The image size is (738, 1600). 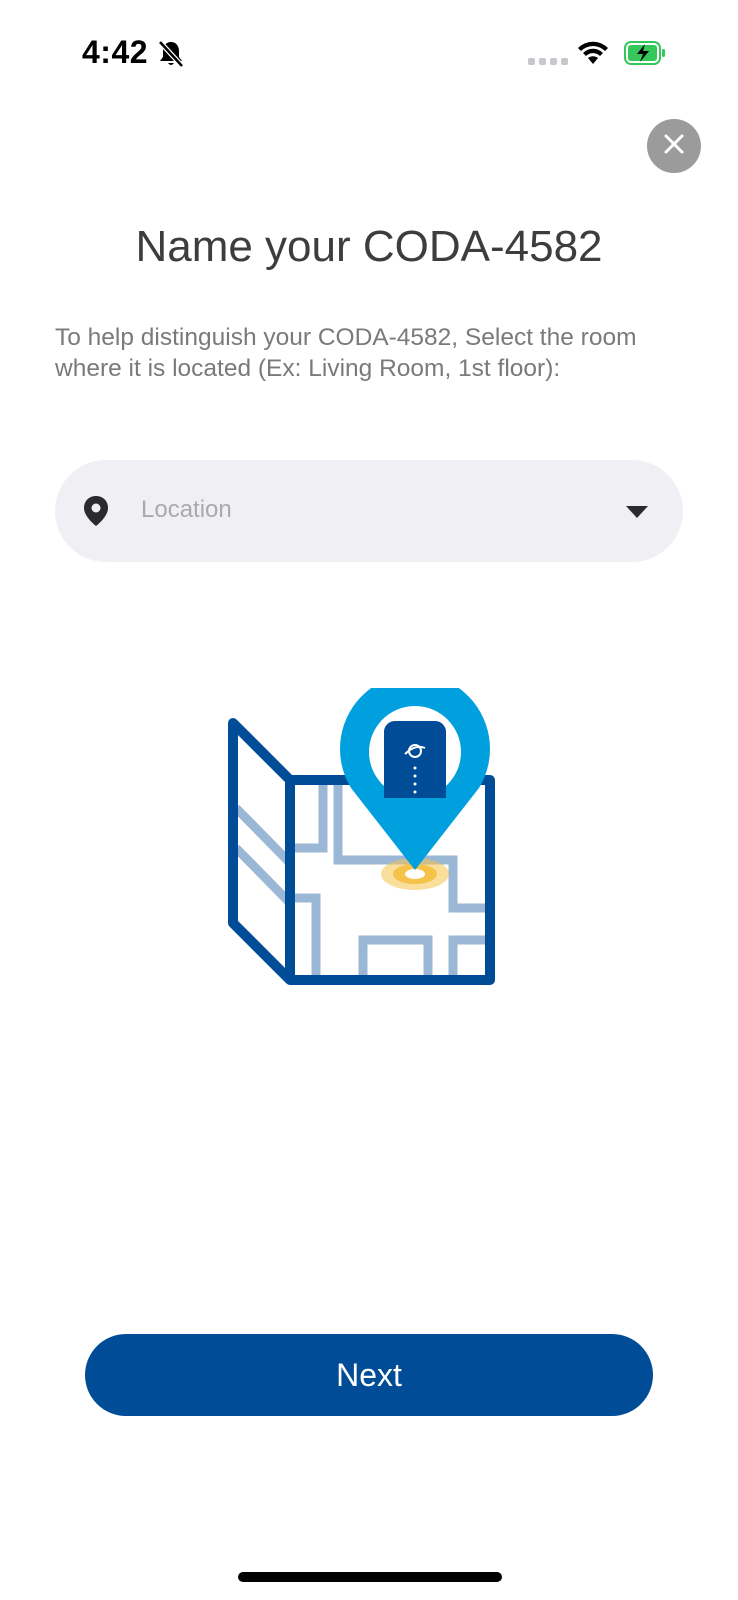 What do you see at coordinates (115, 52) in the screenshot?
I see `status-time: 4:42` at bounding box center [115, 52].